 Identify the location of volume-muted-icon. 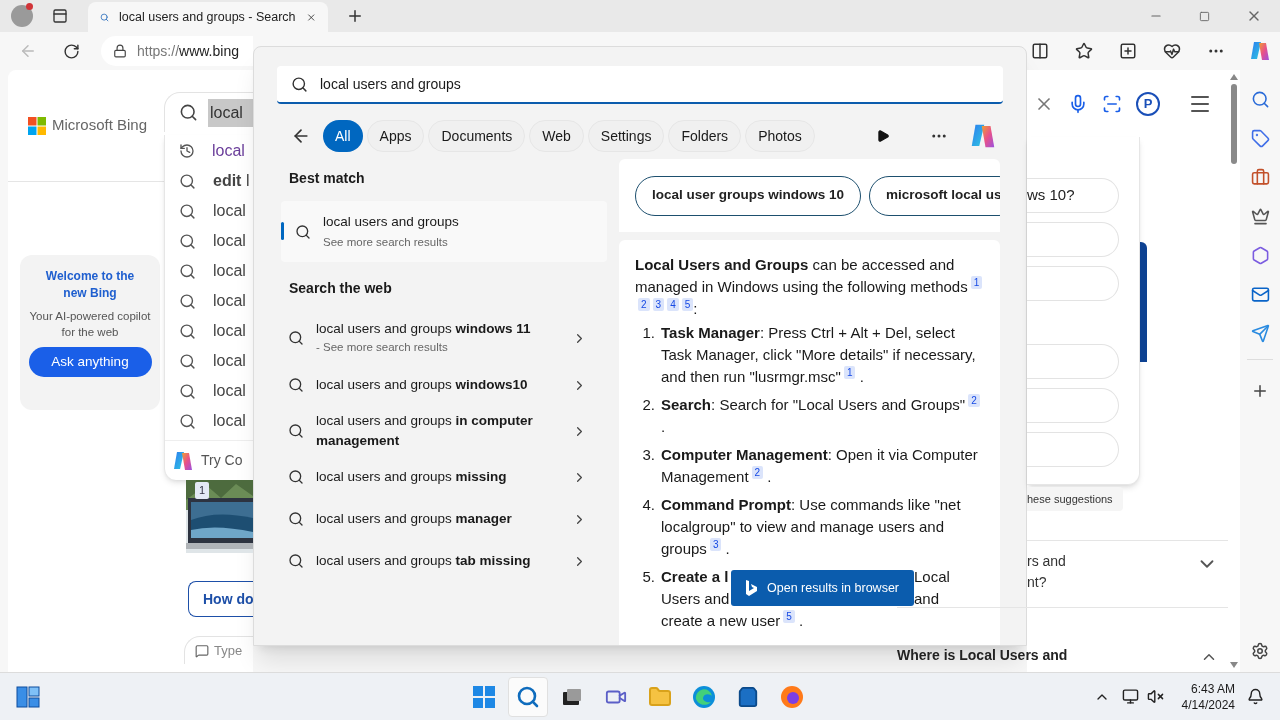
(1155, 696).